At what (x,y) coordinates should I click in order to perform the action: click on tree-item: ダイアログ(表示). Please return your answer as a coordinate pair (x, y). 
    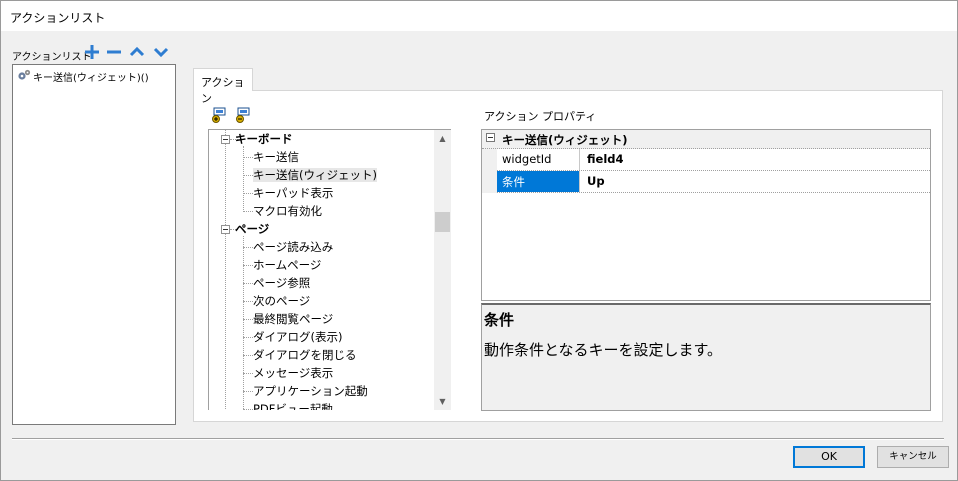
    Looking at the image, I should click on (297, 337).